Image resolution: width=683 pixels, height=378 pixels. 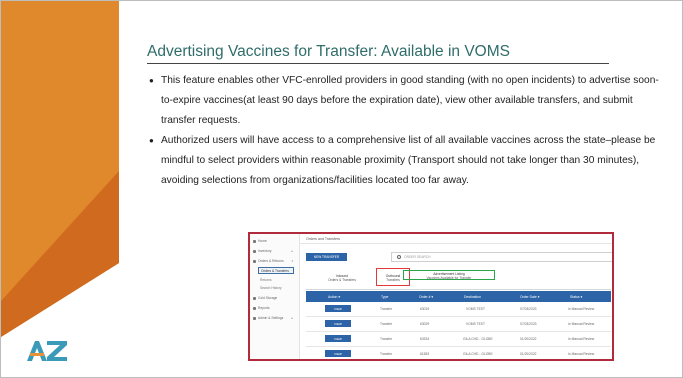 I want to click on column-header-destination: Destination, so click(x=472, y=297).